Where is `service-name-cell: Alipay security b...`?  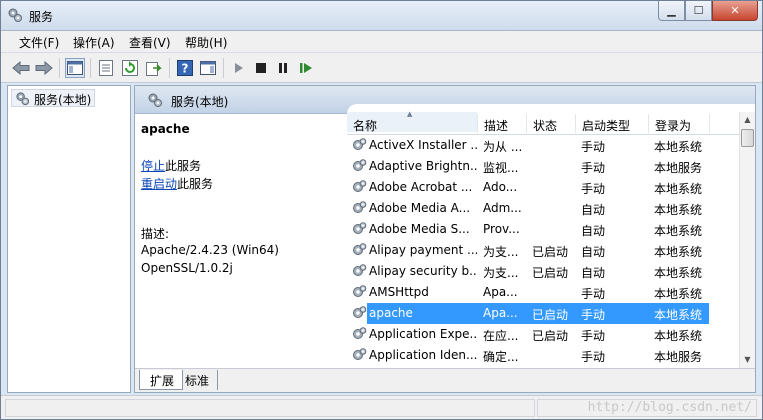
service-name-cell: Alipay security b... is located at coordinates (423, 271).